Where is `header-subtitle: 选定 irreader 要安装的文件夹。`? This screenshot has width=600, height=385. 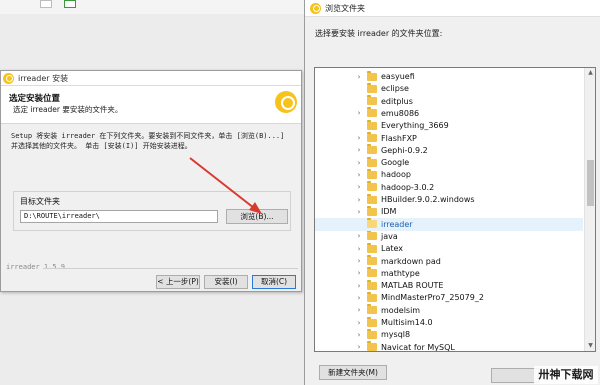 header-subtitle: 选定 irreader 要安装的文件夹。 is located at coordinates (68, 109).